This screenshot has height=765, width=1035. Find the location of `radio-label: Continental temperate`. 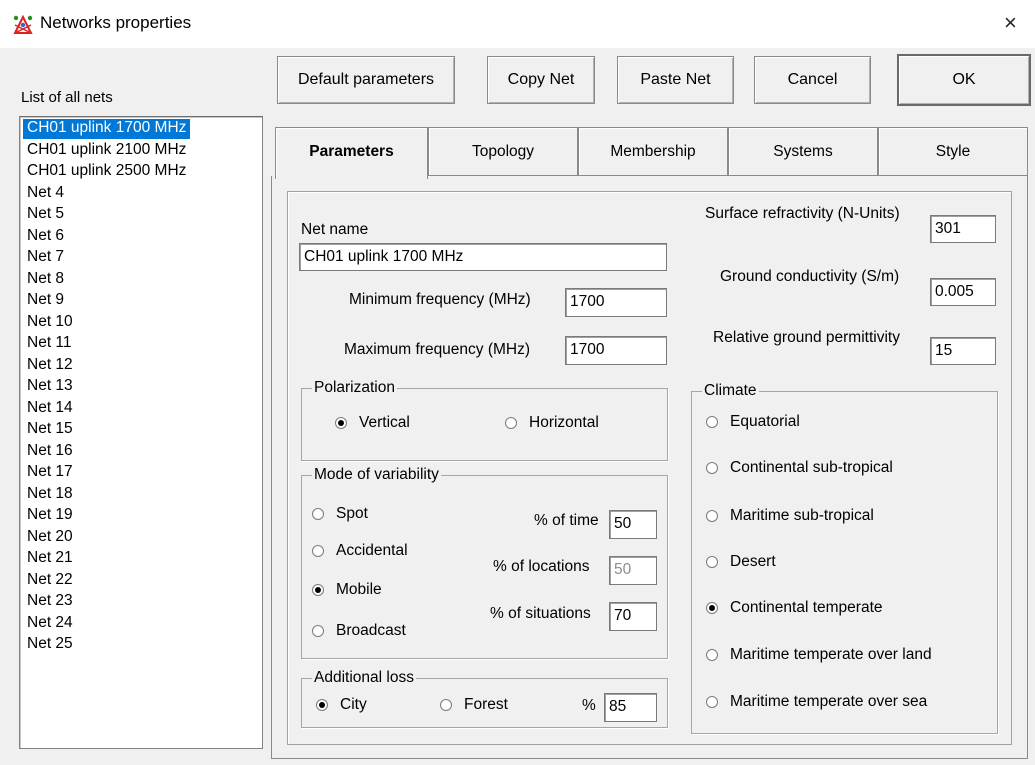

radio-label: Continental temperate is located at coordinates (806, 607).